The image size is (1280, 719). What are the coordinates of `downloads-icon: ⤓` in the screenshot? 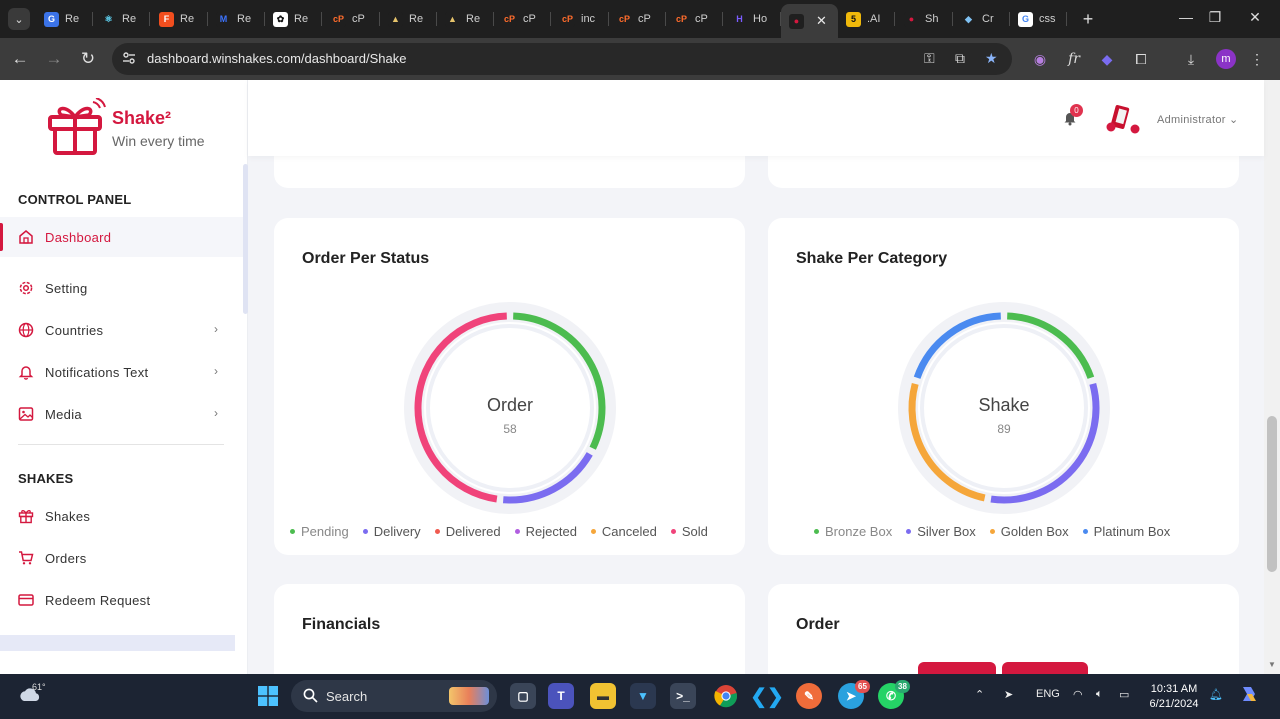 It's located at (1191, 59).